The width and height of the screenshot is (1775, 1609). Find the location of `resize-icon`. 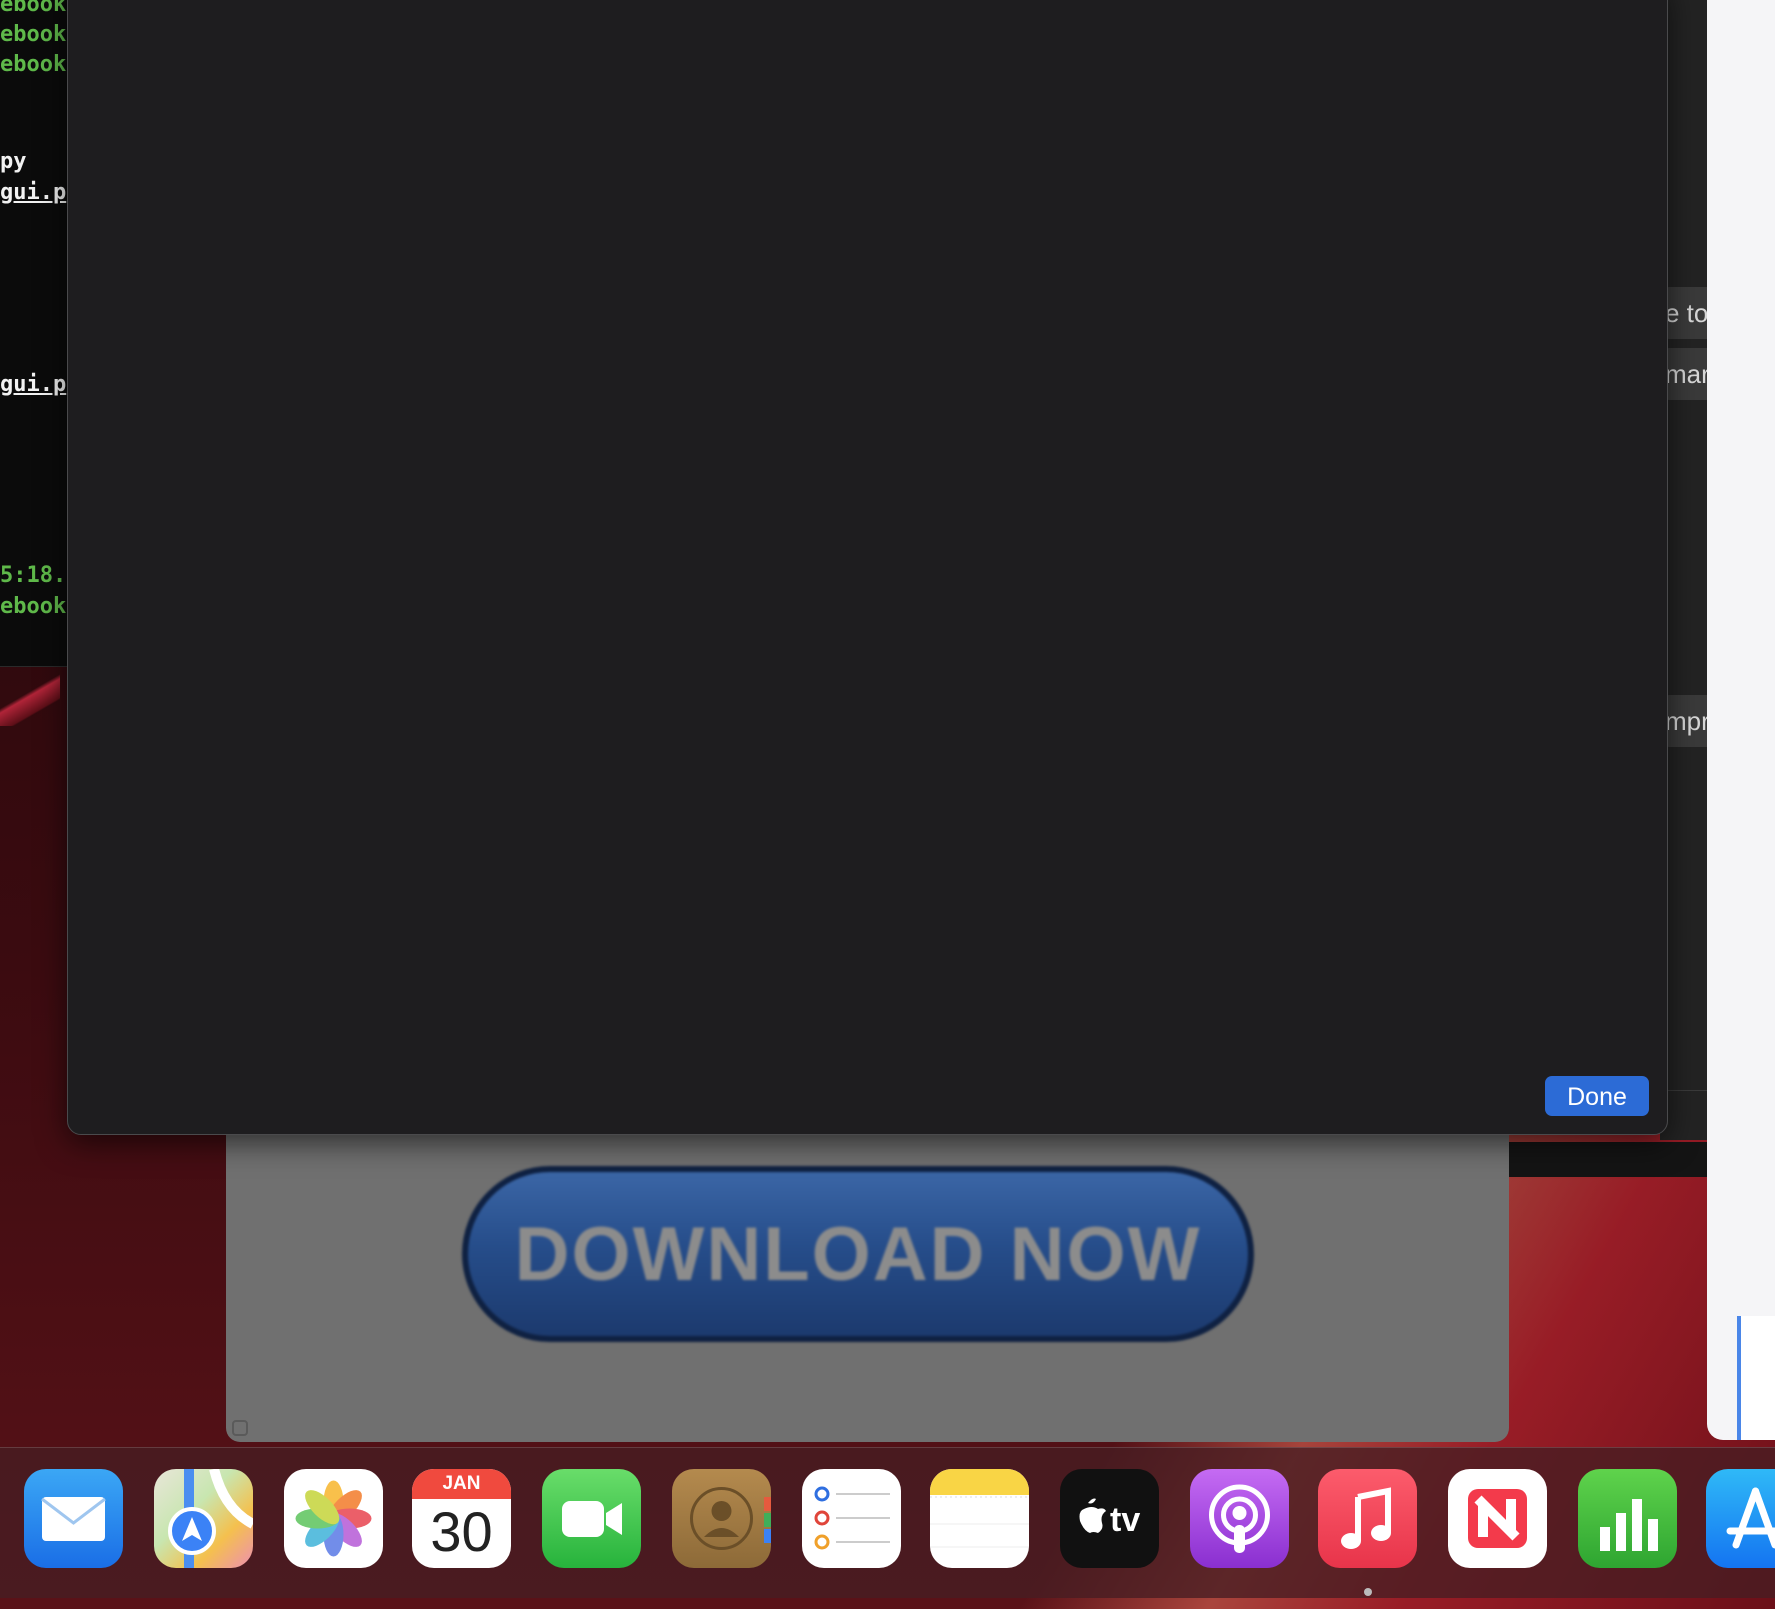

resize-icon is located at coordinates (240, 1428).